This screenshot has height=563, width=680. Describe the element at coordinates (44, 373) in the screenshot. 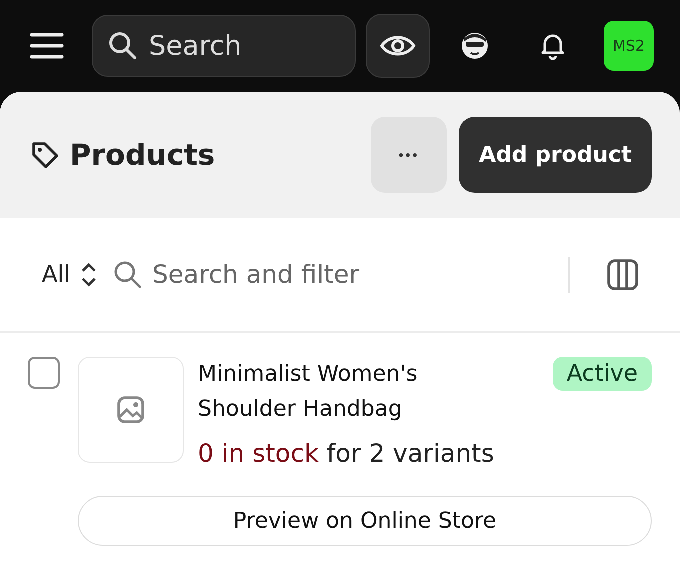

I see `checkbox` at that location.